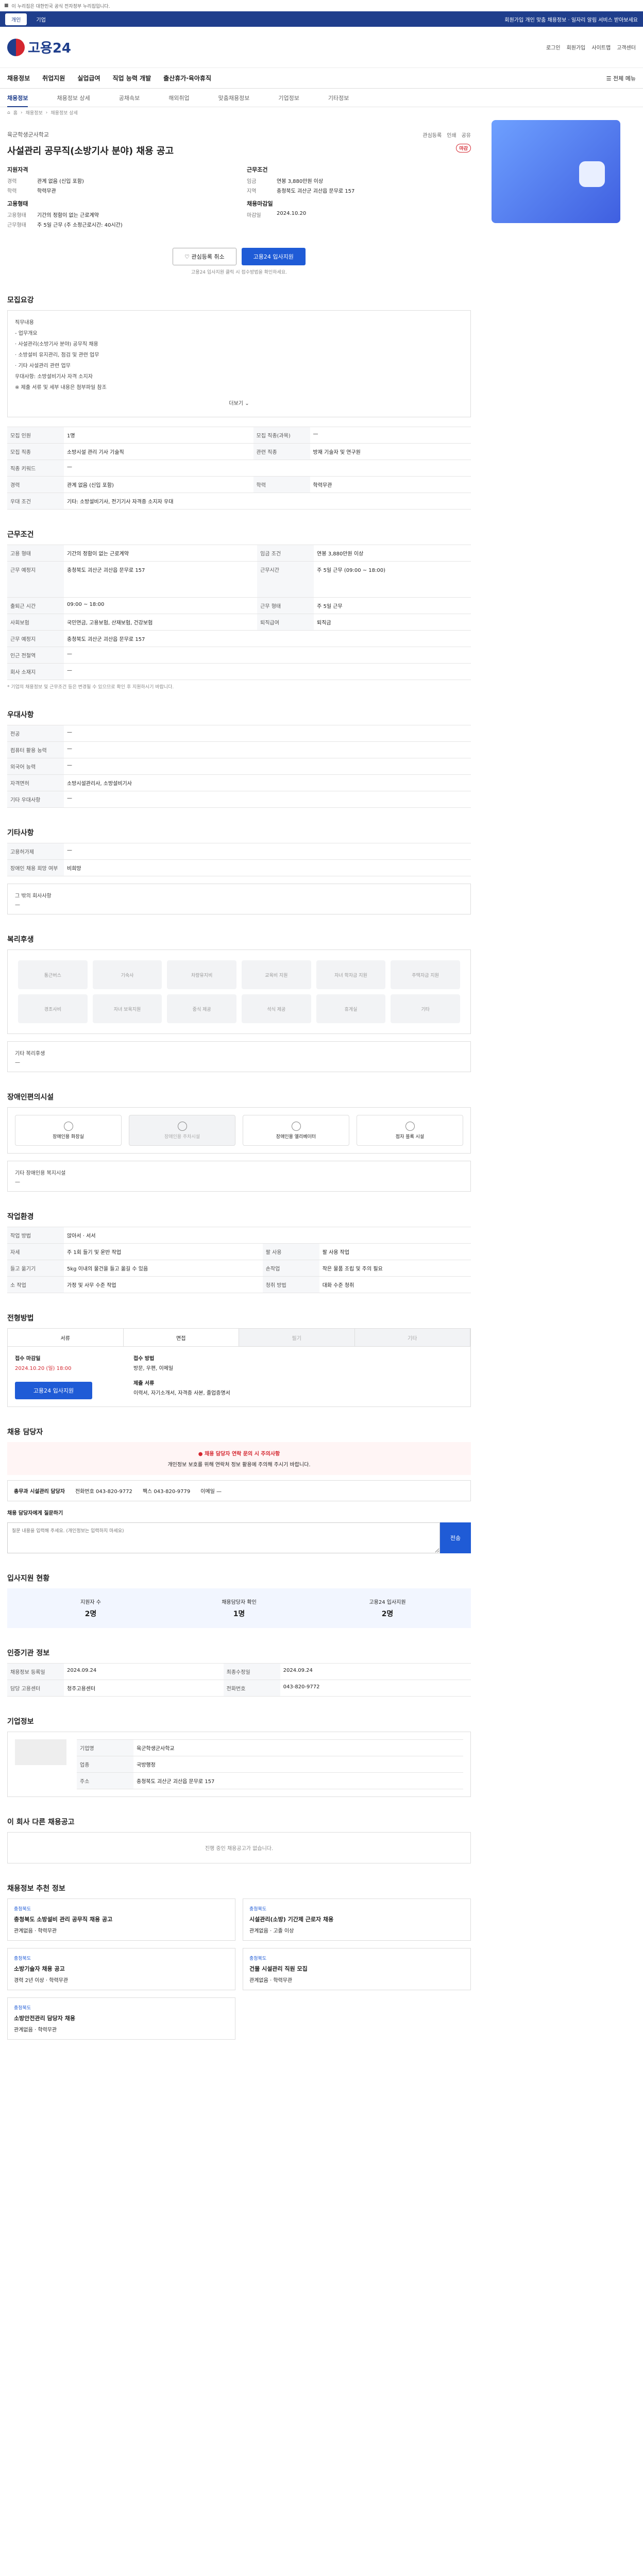 The width and height of the screenshot is (643, 2576). Describe the element at coordinates (187, 78) in the screenshot. I see `nav-item-leave: 출산휴가·육아휴직` at that location.